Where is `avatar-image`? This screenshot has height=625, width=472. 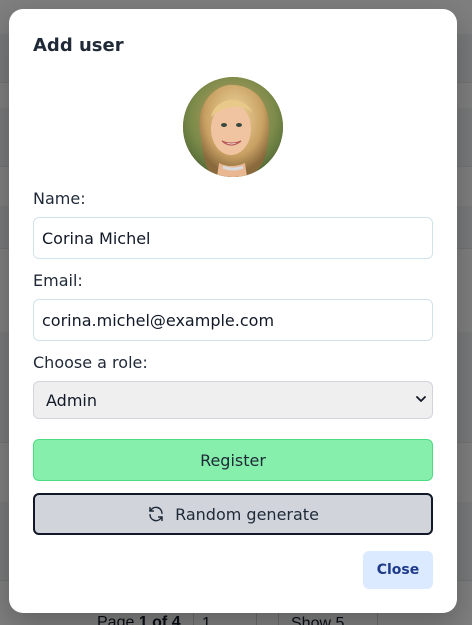 avatar-image is located at coordinates (233, 127).